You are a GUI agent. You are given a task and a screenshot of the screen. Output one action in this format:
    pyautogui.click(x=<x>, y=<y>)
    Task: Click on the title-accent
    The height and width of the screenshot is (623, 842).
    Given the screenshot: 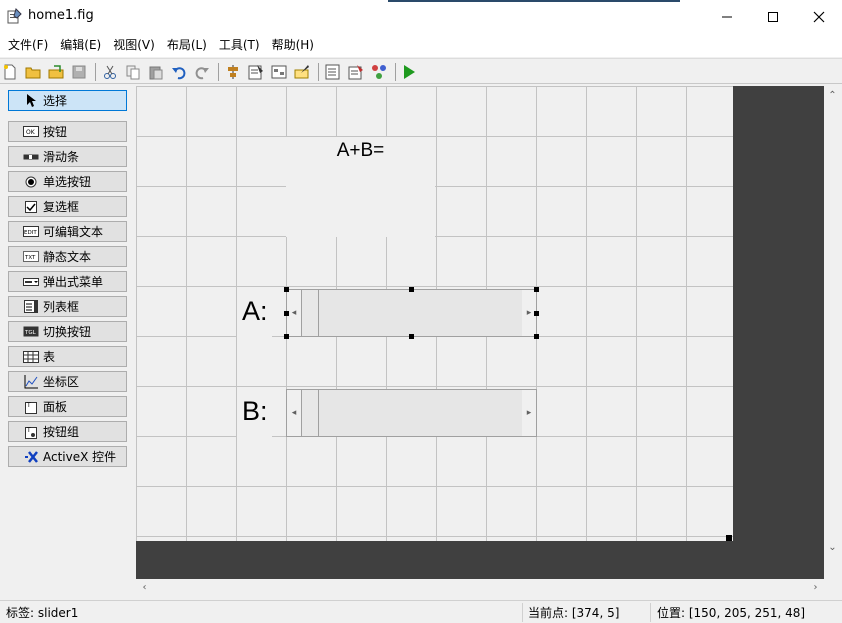 What is the action you would take?
    pyautogui.click(x=534, y=1)
    